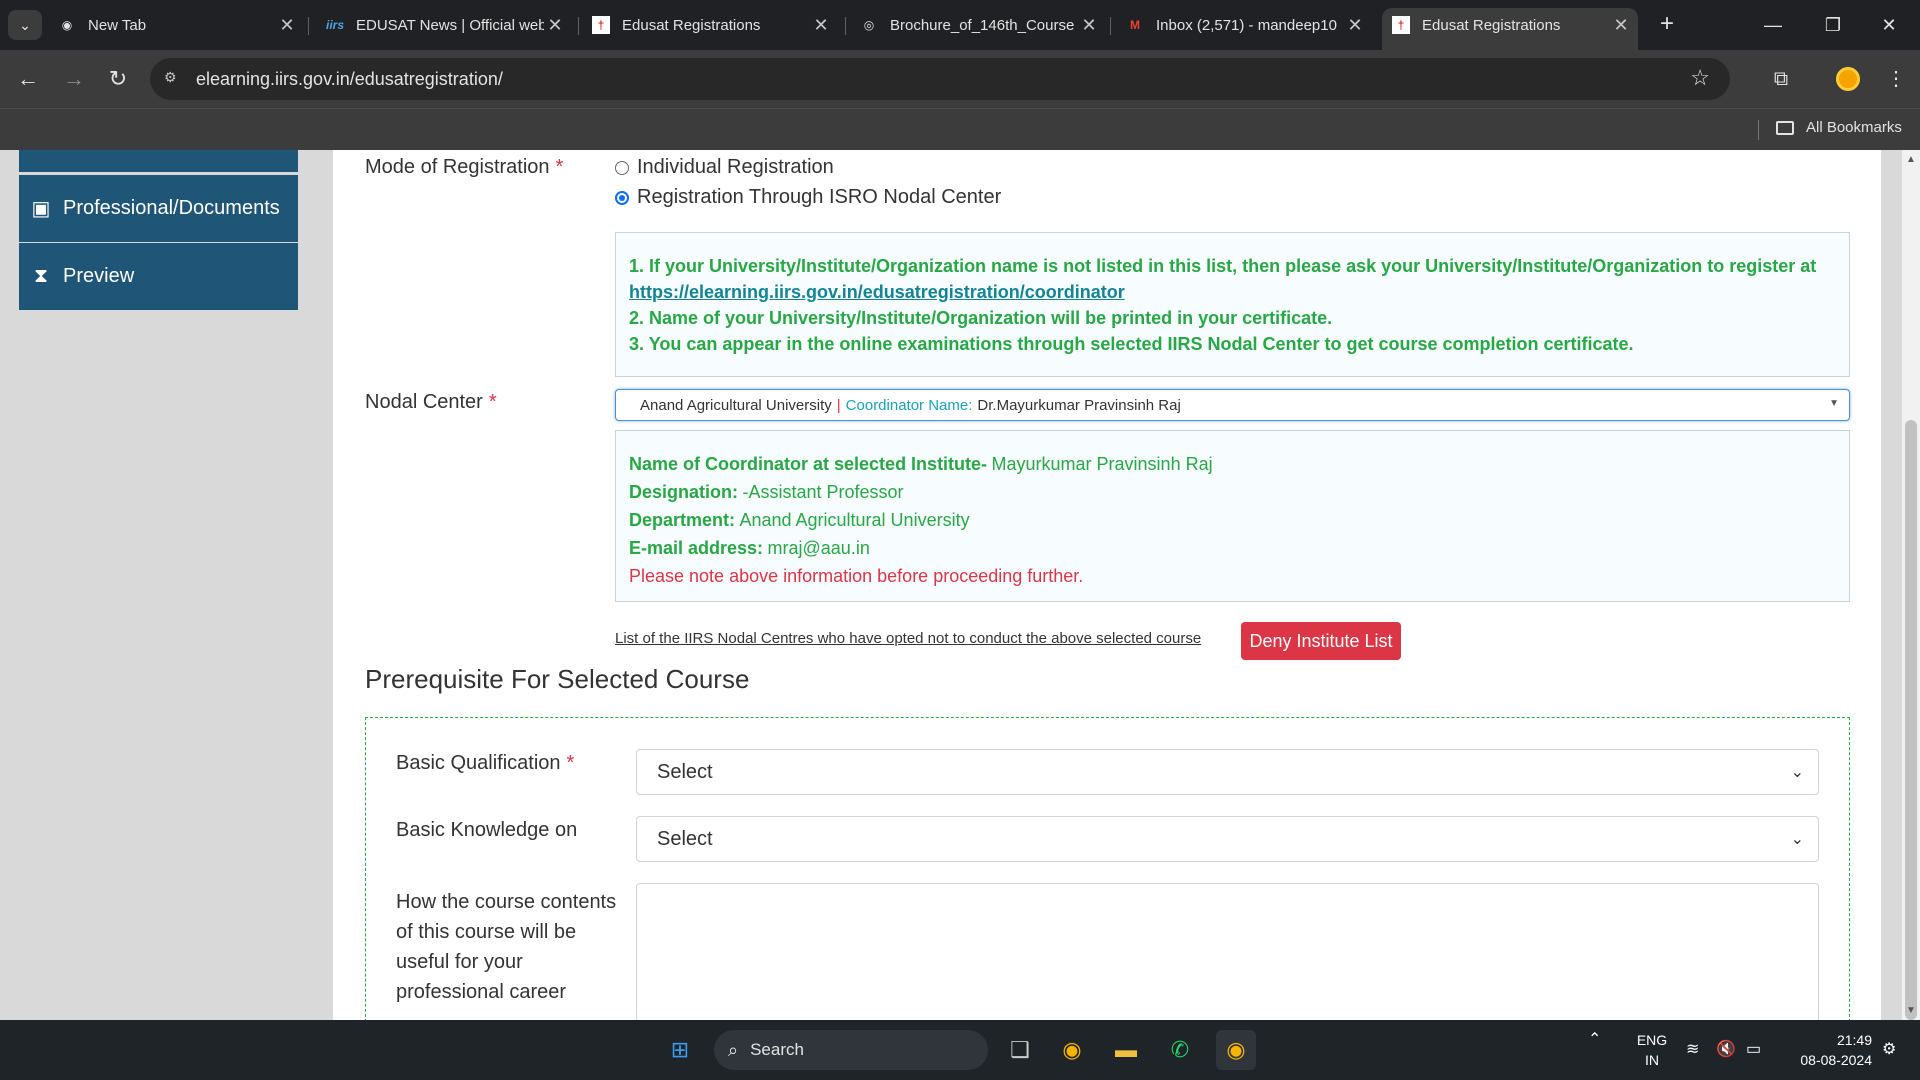 Image resolution: width=1920 pixels, height=1080 pixels. Describe the element at coordinates (1854, 1040) in the screenshot. I see `time: 21:49` at that location.